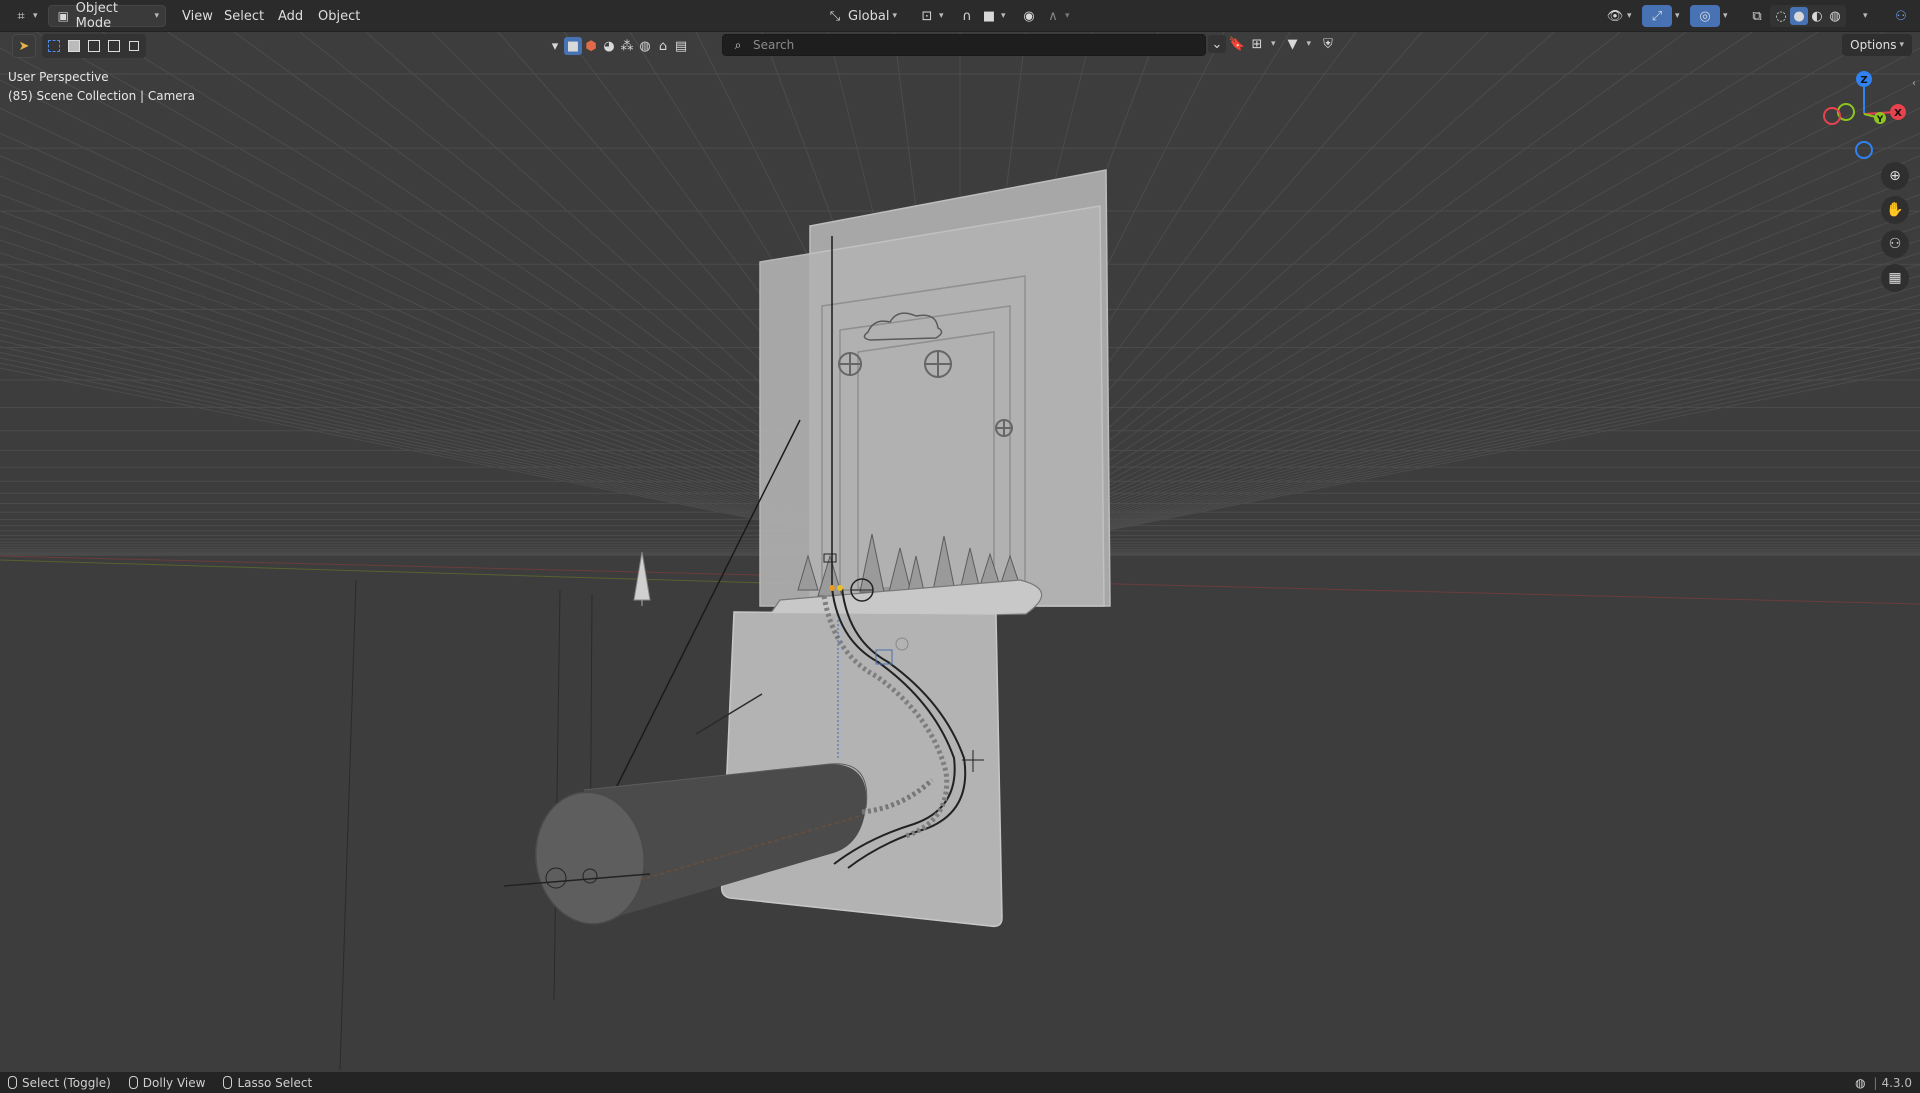 This screenshot has width=1920, height=1093. I want to click on gizmo-options: ▾, so click(1676, 16).